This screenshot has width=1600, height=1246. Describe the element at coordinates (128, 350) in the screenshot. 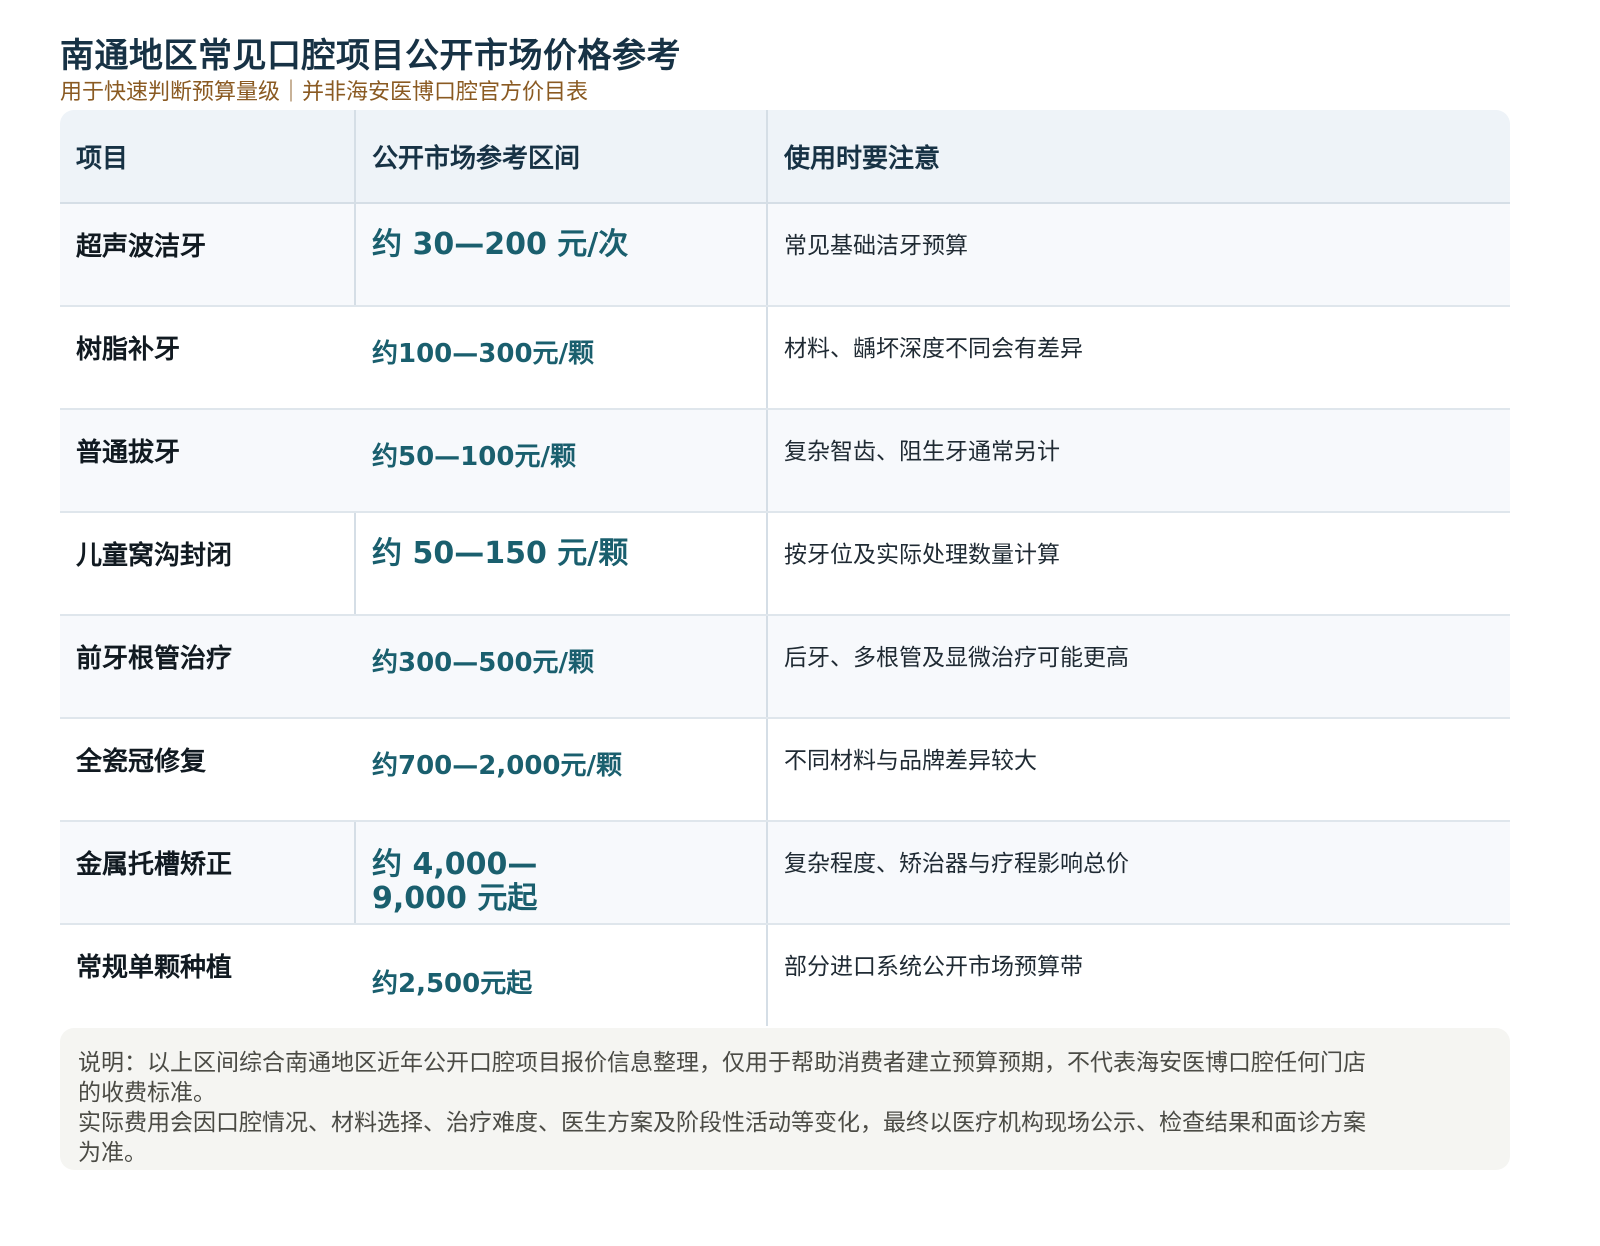

I see `item-name: 树脂补牙` at that location.